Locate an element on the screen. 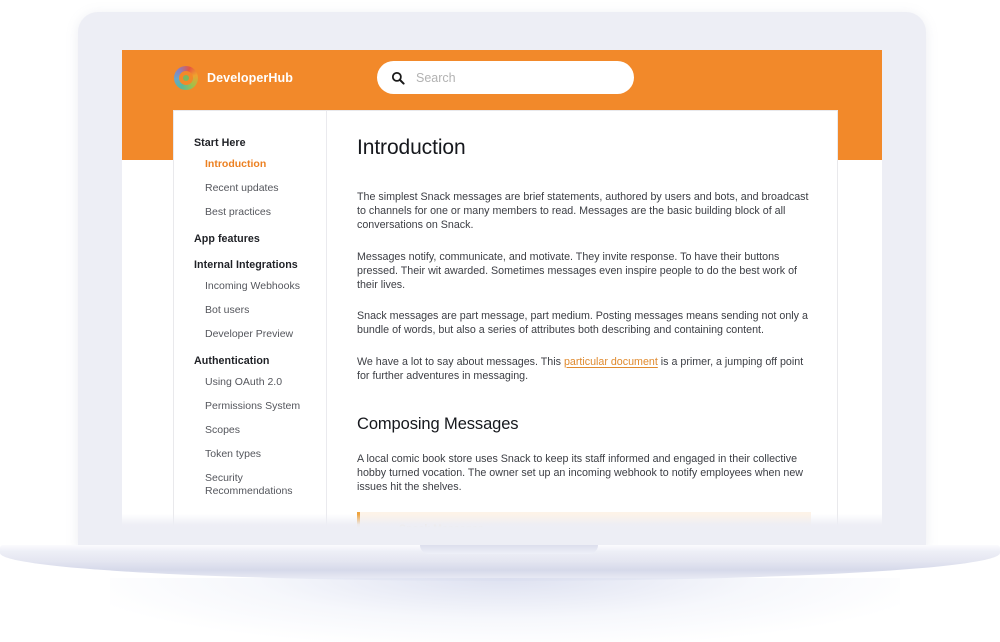  nav-group-title: App features is located at coordinates (250, 239).